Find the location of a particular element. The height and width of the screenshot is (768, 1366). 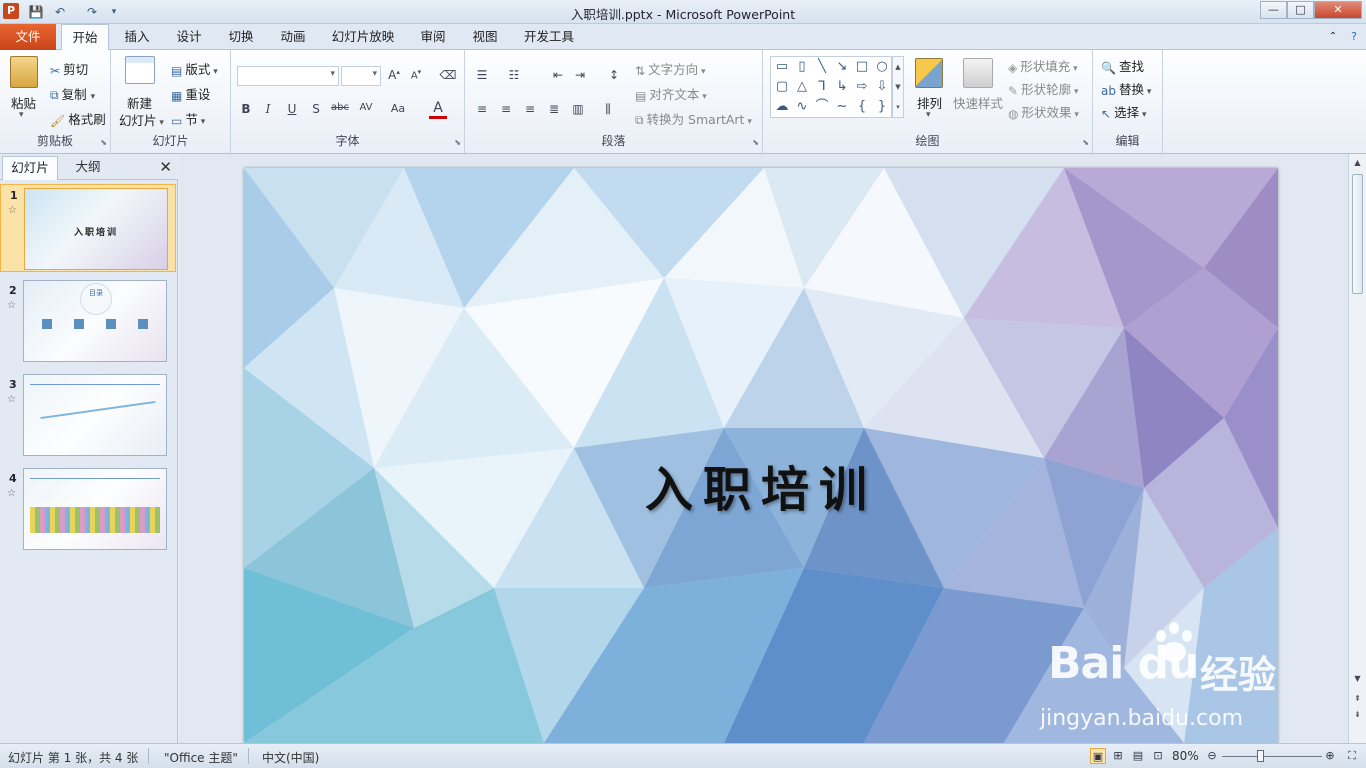

arrange-icon is located at coordinates (929, 73).